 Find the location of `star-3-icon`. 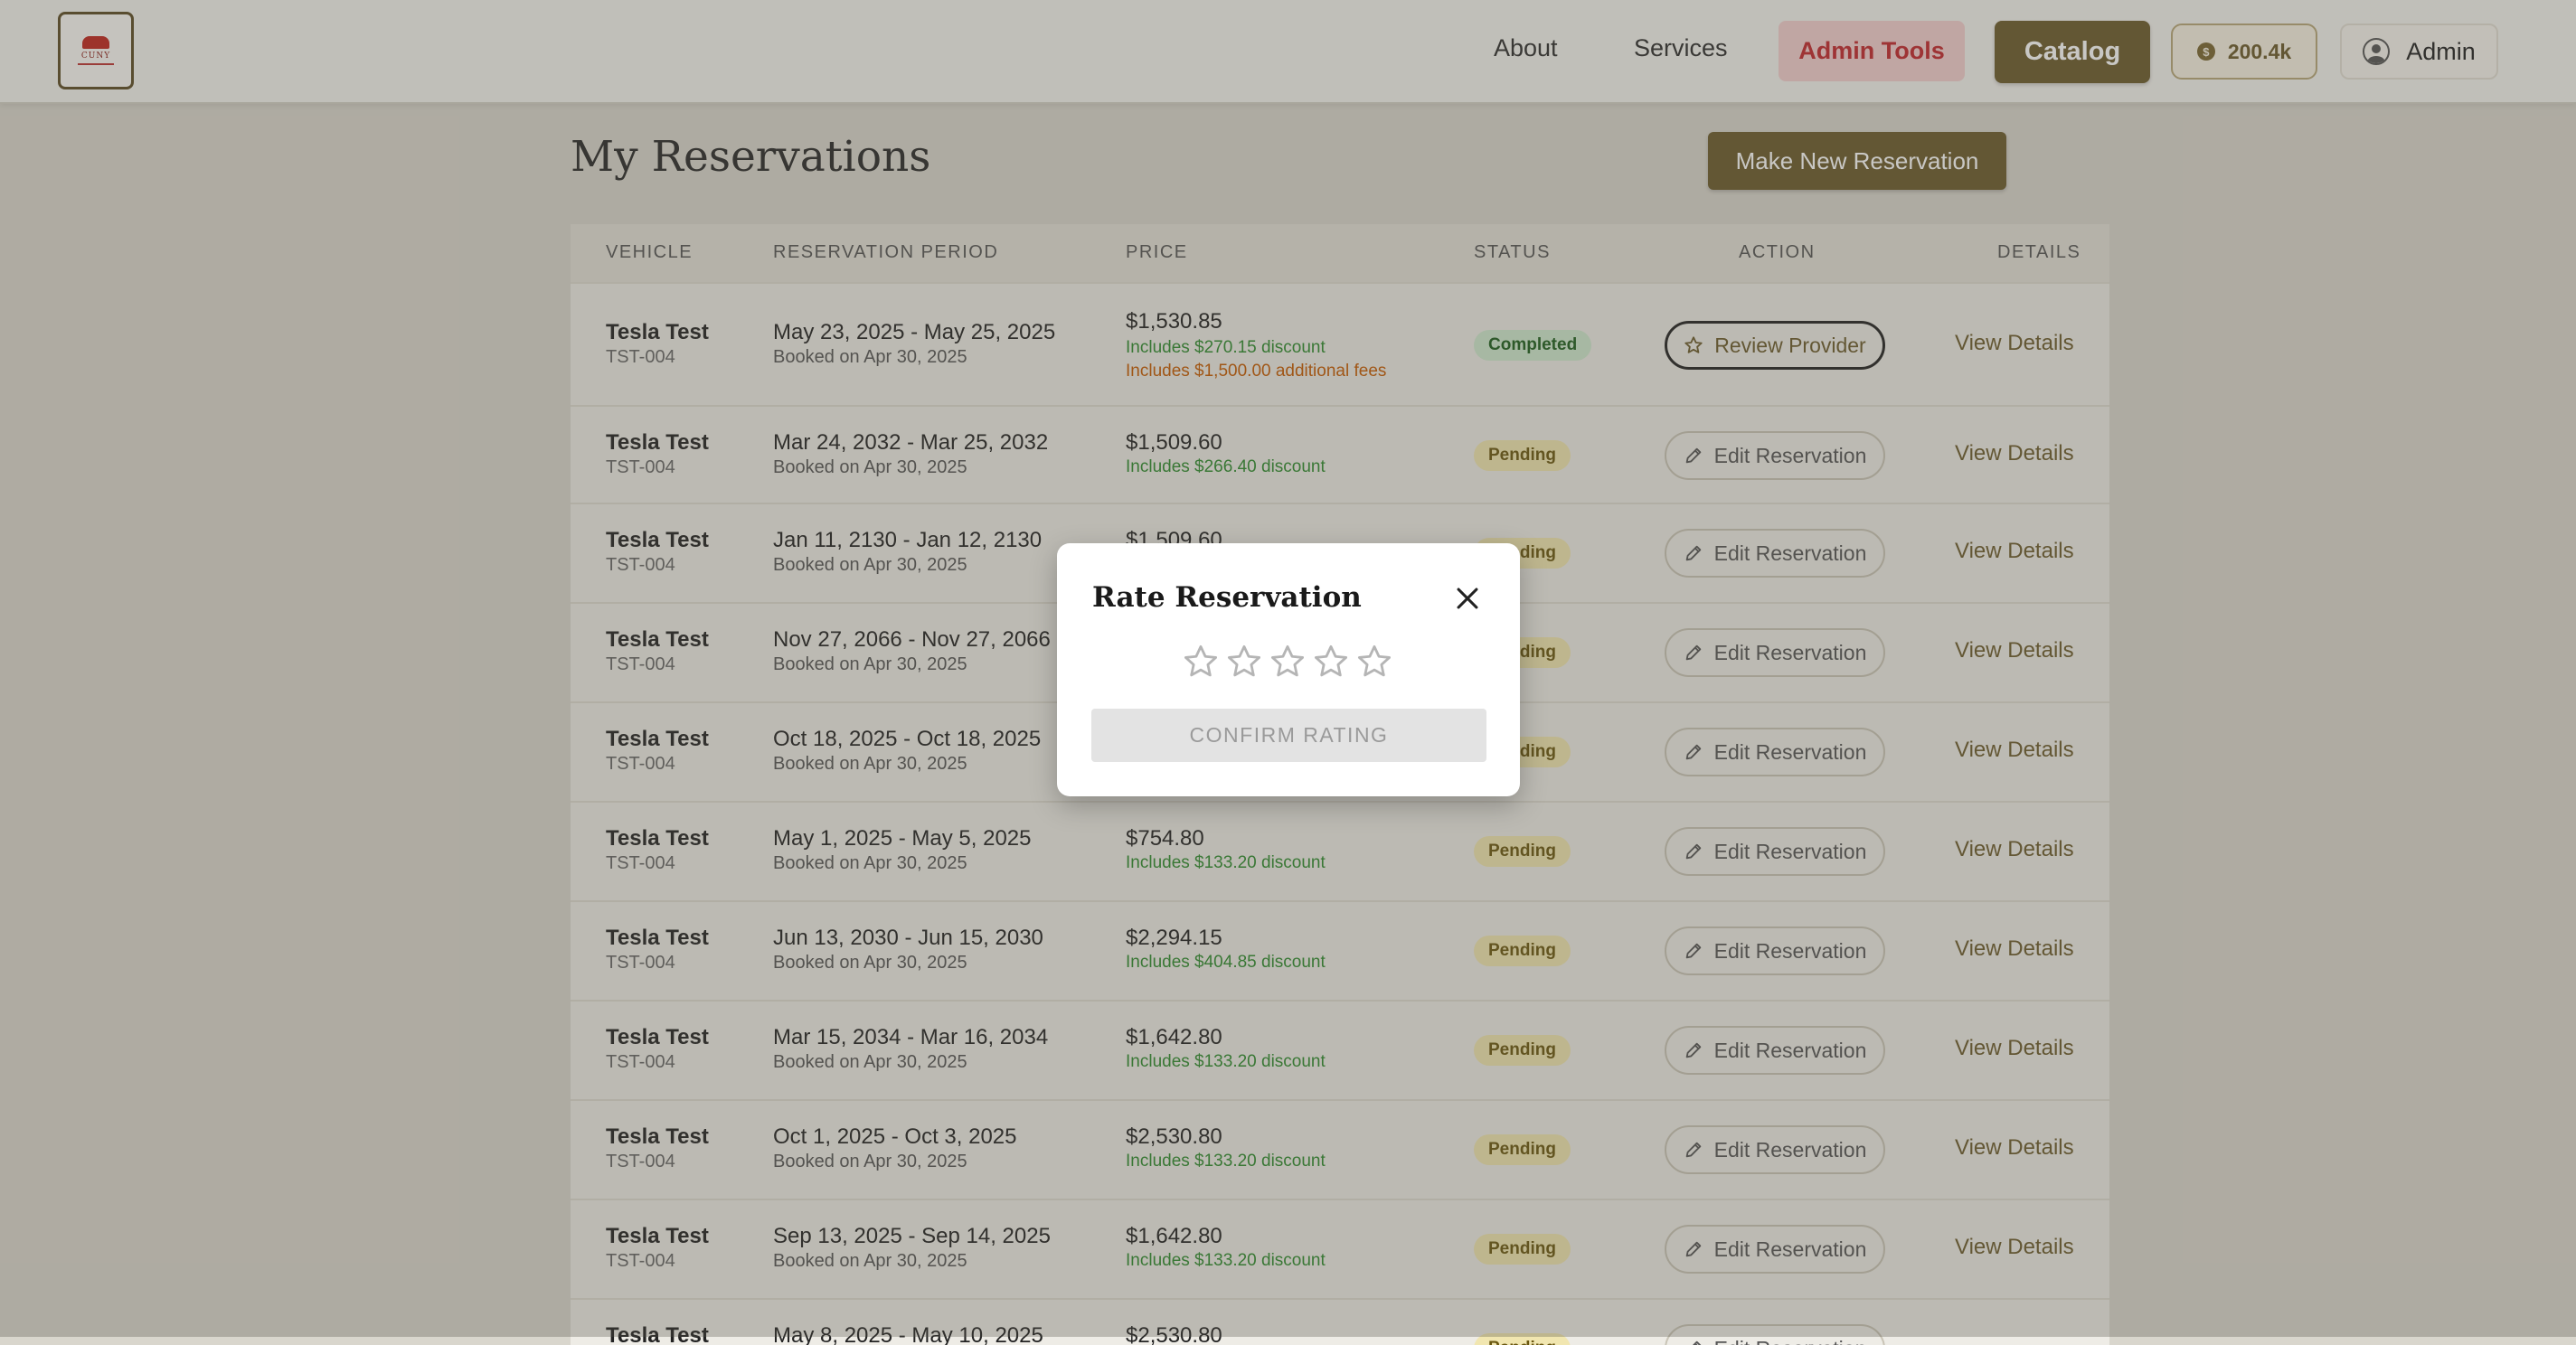

star-3-icon is located at coordinates (1288, 662).